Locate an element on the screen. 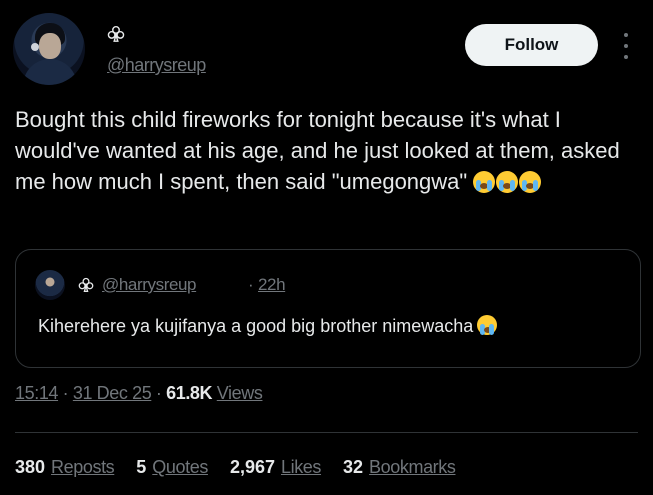 This screenshot has height=495, width=653. more-options-icon is located at coordinates (626, 46).